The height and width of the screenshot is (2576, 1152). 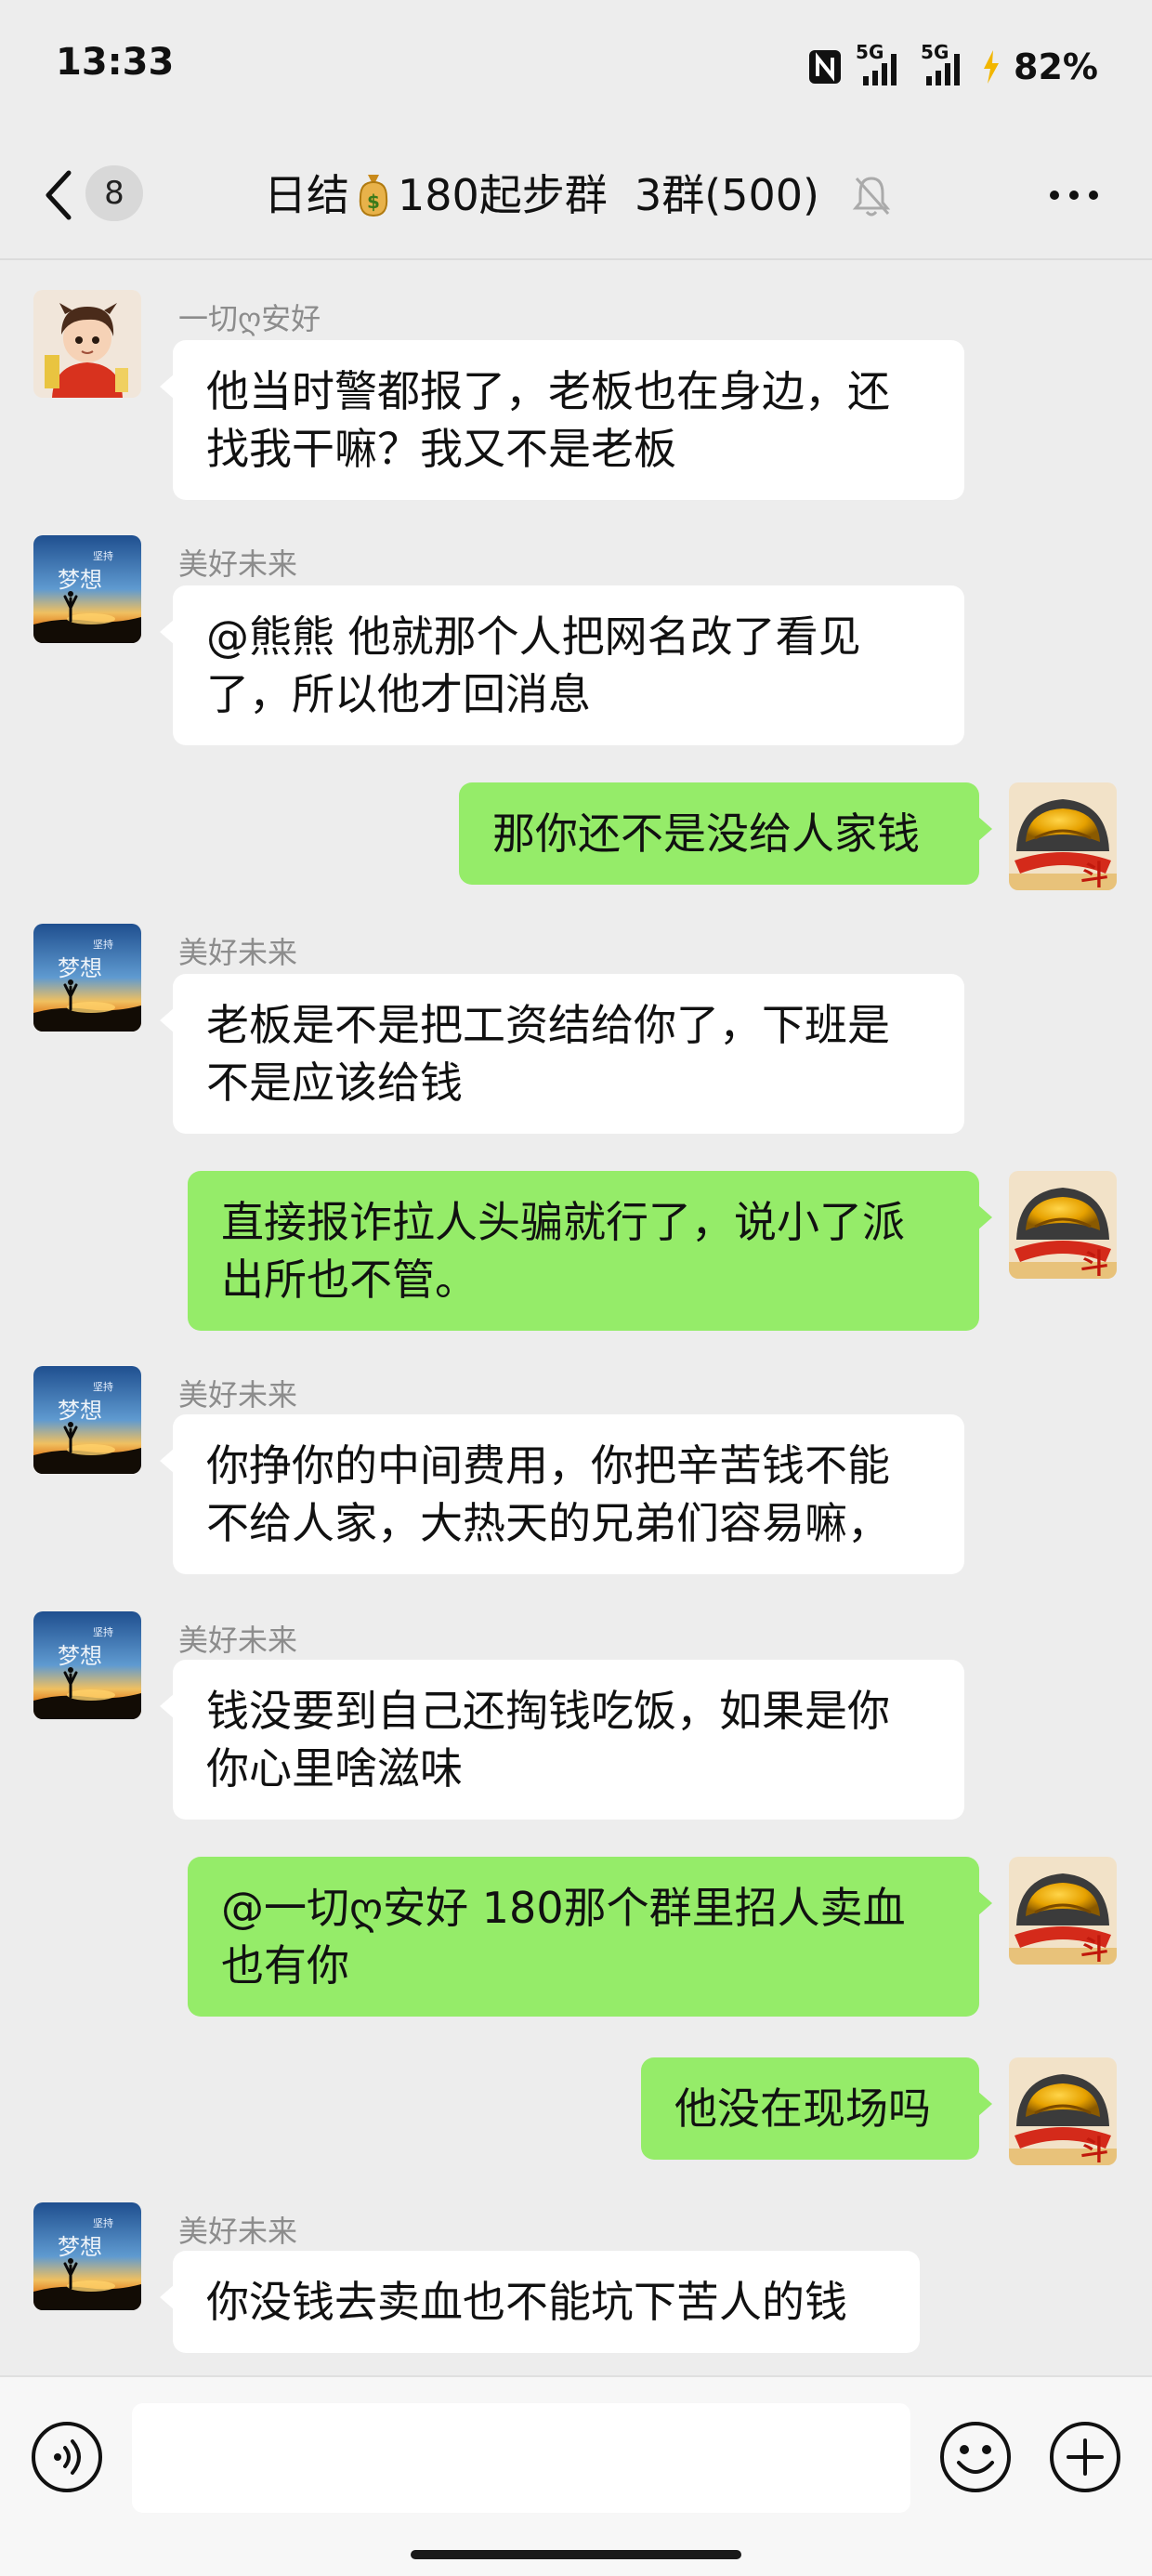 What do you see at coordinates (975, 2457) in the screenshot?
I see `emoji-icon` at bounding box center [975, 2457].